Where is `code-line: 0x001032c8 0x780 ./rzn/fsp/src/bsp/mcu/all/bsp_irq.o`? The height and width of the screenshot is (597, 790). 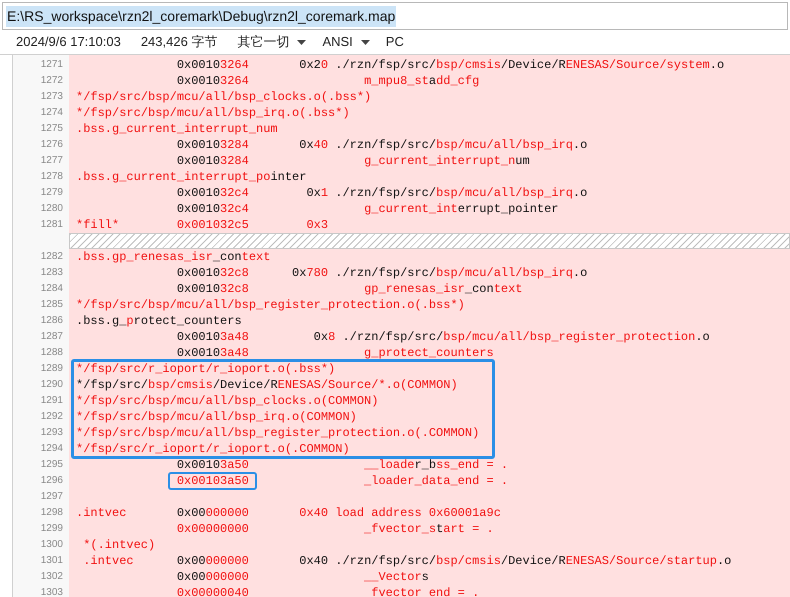
code-line: 0x001032c8 0x780 ./rzn/fsp/src/bsp/mcu/all/bsp_irq.o is located at coordinates (382, 273).